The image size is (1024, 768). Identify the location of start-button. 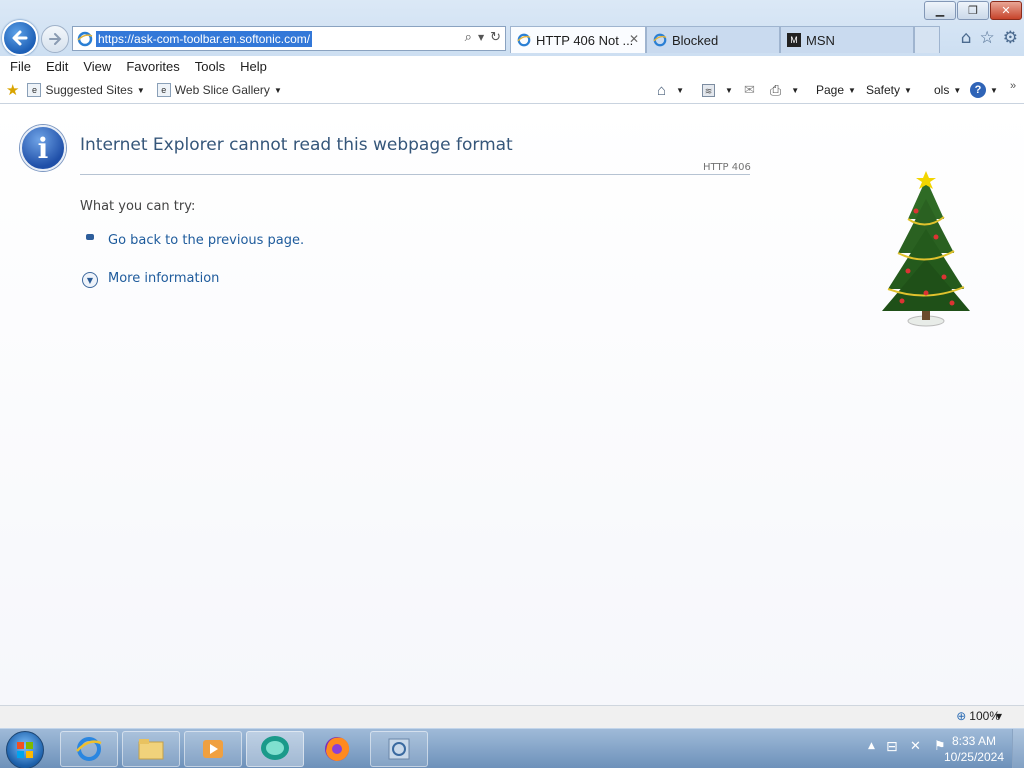
(25, 749).